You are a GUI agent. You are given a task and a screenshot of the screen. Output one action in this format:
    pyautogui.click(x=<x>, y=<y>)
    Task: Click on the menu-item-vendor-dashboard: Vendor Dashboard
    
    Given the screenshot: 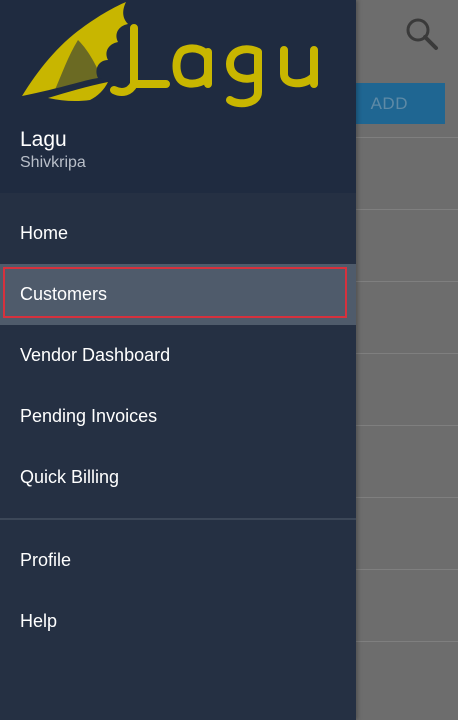 What is the action you would take?
    pyautogui.click(x=178, y=355)
    